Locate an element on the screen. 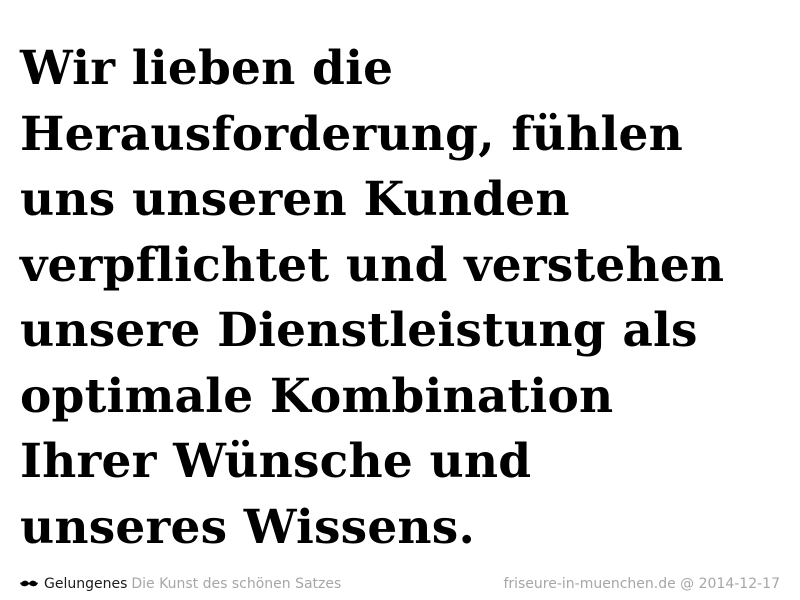  quote-line: Wir lieben die is located at coordinates (207, 68).